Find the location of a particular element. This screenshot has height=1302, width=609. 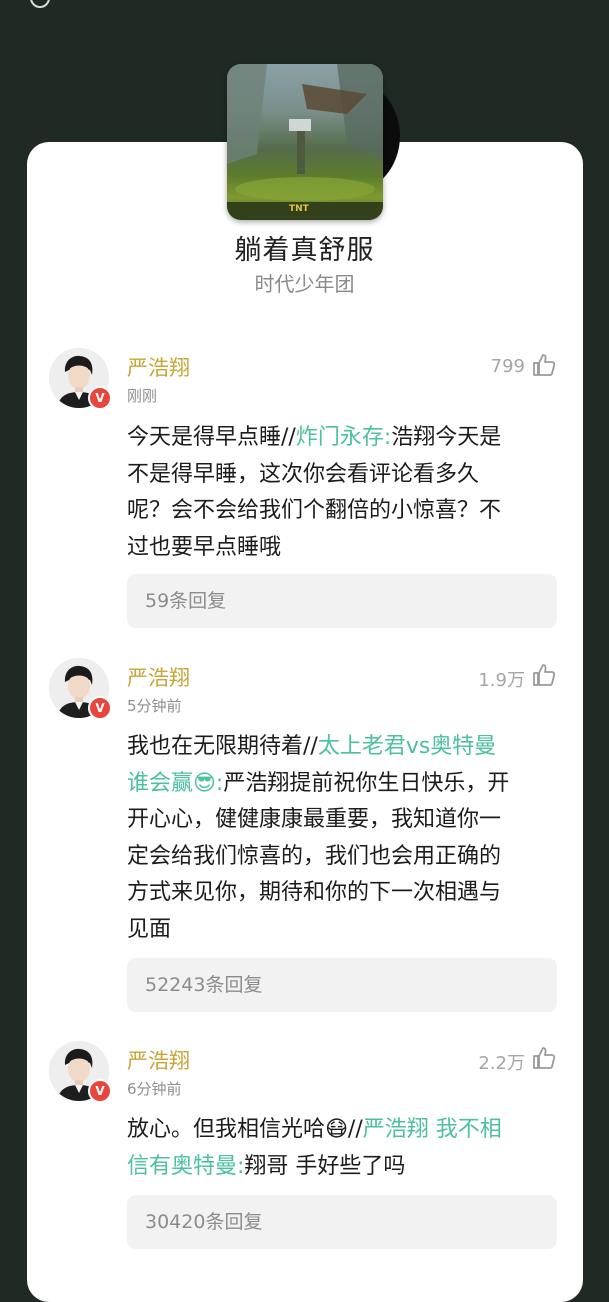

comment-text-line: 放心。但我相信光哈😷//严浩翔 我不相 is located at coordinates (339, 1130).